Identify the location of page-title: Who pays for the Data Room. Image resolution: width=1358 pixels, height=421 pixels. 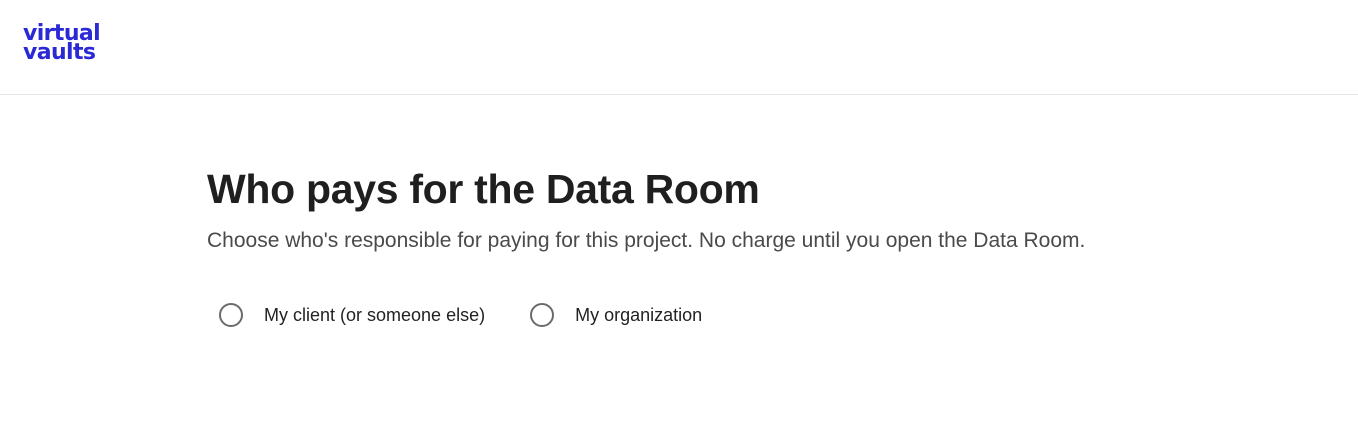
(483, 189).